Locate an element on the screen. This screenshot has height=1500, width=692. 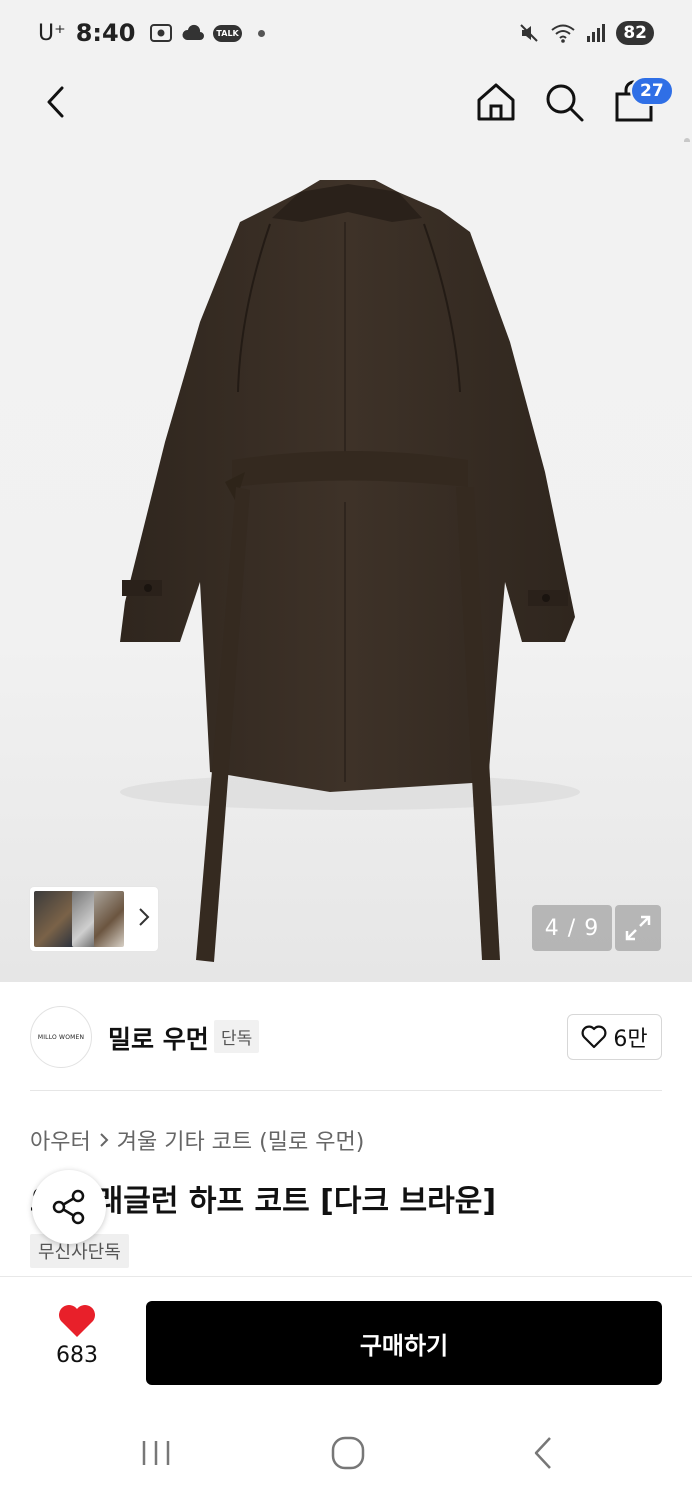
heart-filled-icon is located at coordinates (77, 1321).